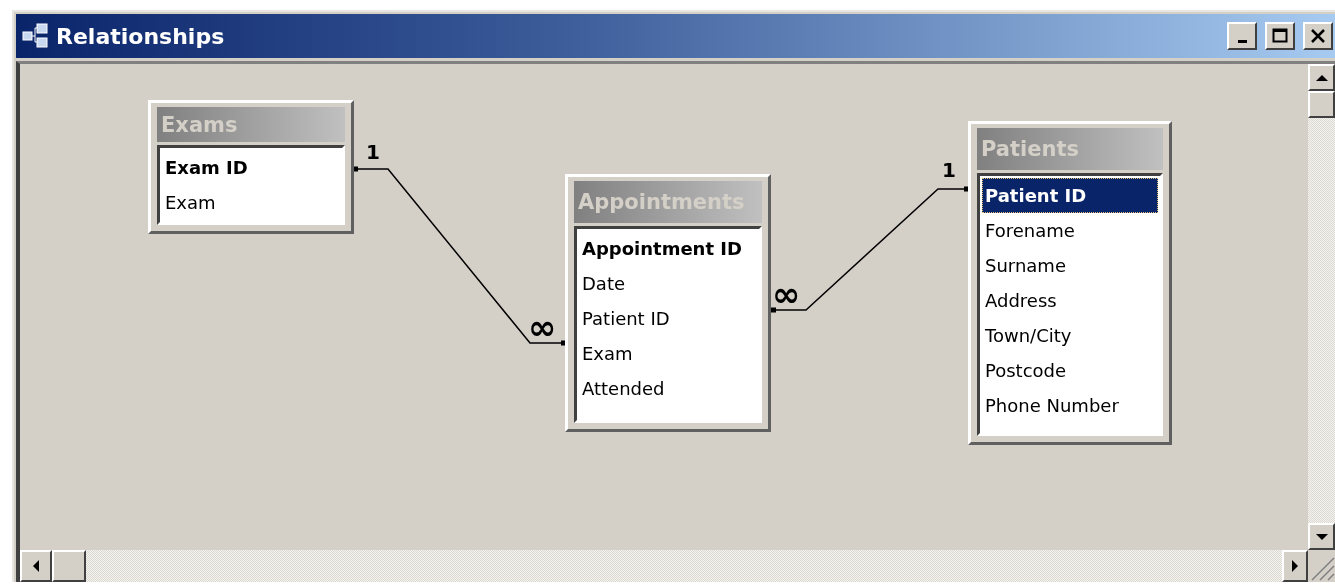  I want to click on down-arrow-icon, so click(1321, 536).